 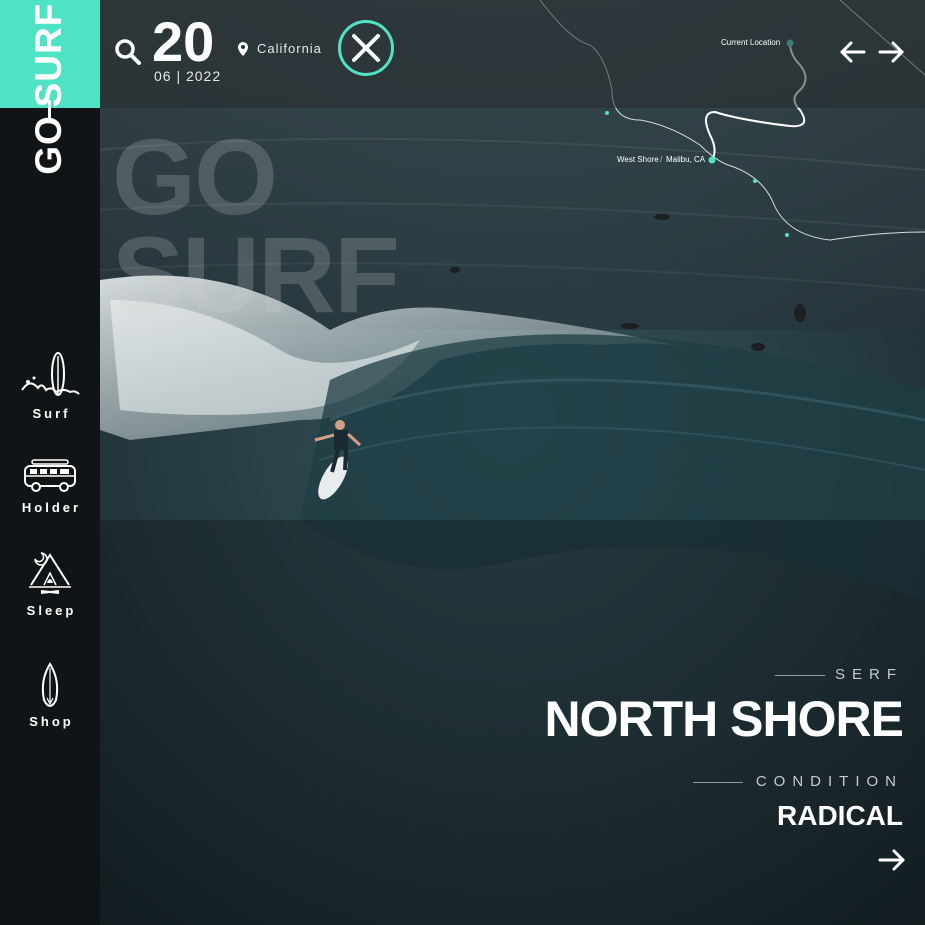 I want to click on date-month-year: 06 | 2022, so click(x=188, y=76).